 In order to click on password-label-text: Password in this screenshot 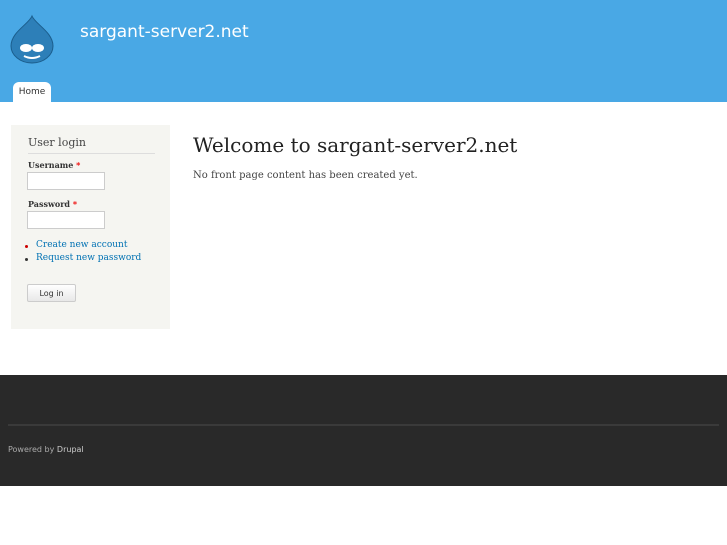, I will do `click(49, 204)`.